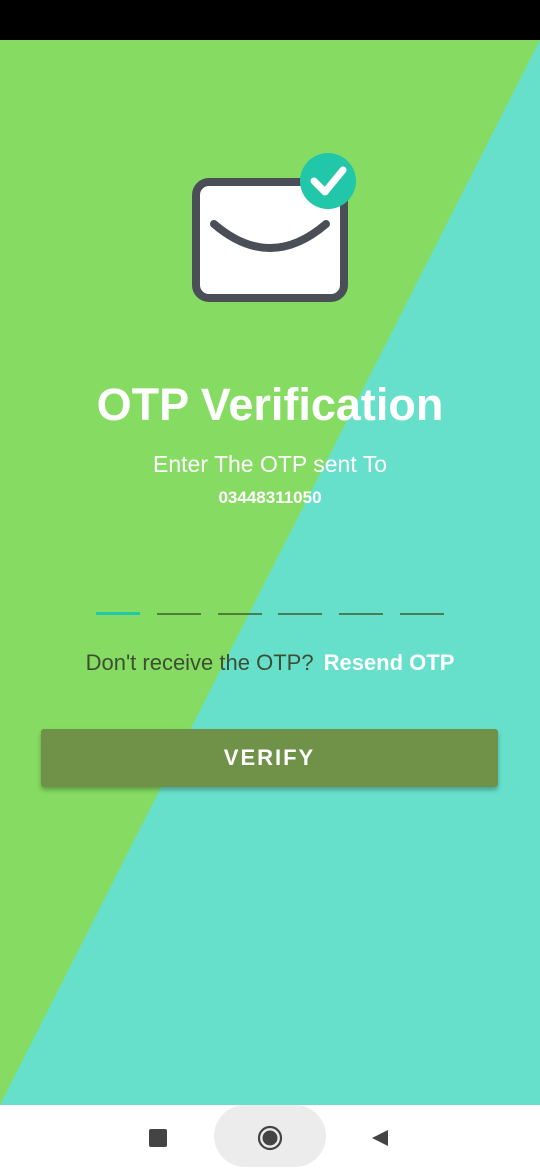 The width and height of the screenshot is (540, 1170). Describe the element at coordinates (270, 20) in the screenshot. I see `status-bar` at that location.